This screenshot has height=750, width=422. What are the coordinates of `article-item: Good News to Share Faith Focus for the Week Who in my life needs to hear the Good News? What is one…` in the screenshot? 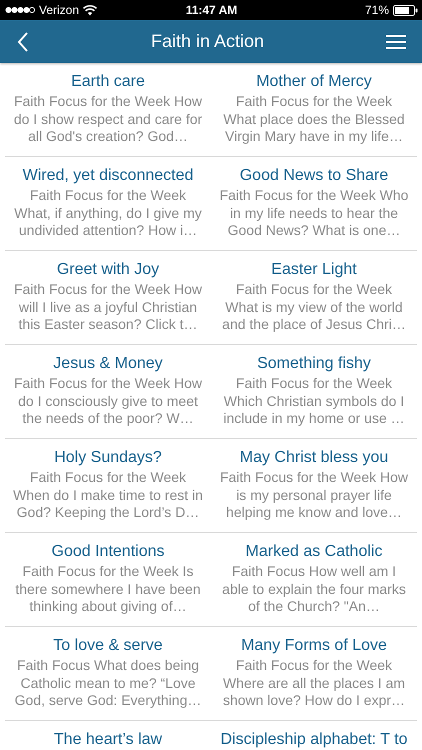 It's located at (314, 203).